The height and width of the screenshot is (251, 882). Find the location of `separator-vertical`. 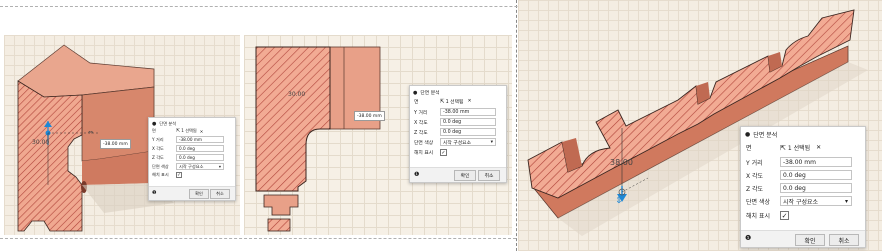

separator-vertical is located at coordinates (516, 125).